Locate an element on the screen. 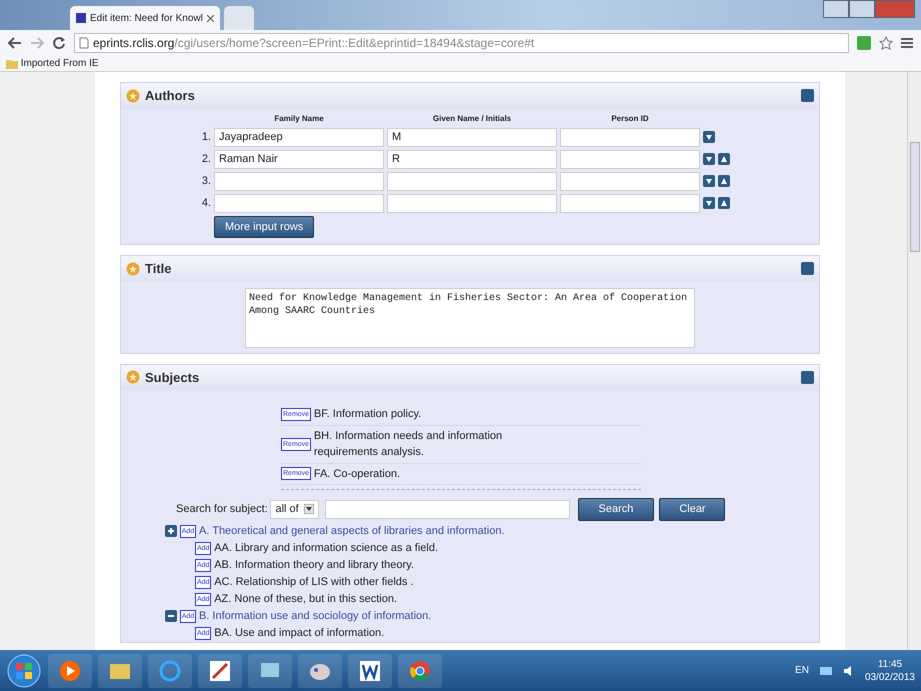 The height and width of the screenshot is (691, 921). match-select: all of is located at coordinates (295, 509).